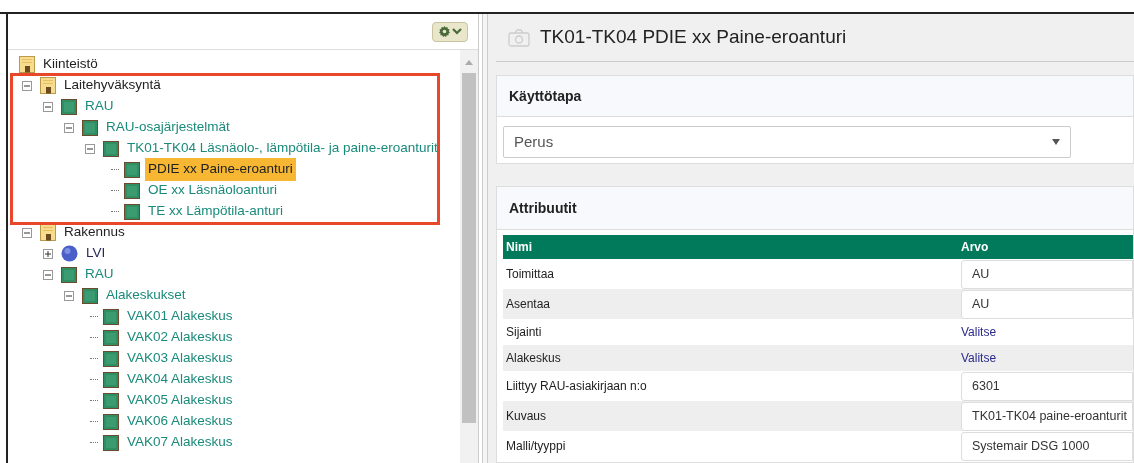 This screenshot has height=463, width=1134. I want to click on attribute-name: Sijainti, so click(524, 332).